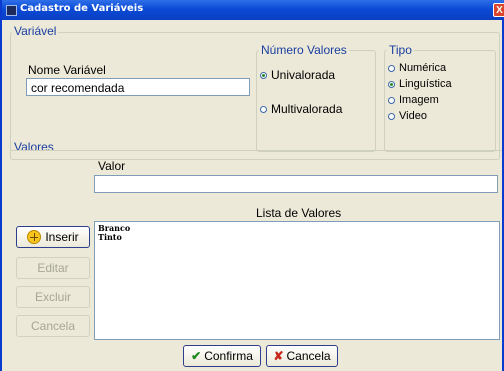  I want to click on inserir-button: Inserir, so click(53, 237).